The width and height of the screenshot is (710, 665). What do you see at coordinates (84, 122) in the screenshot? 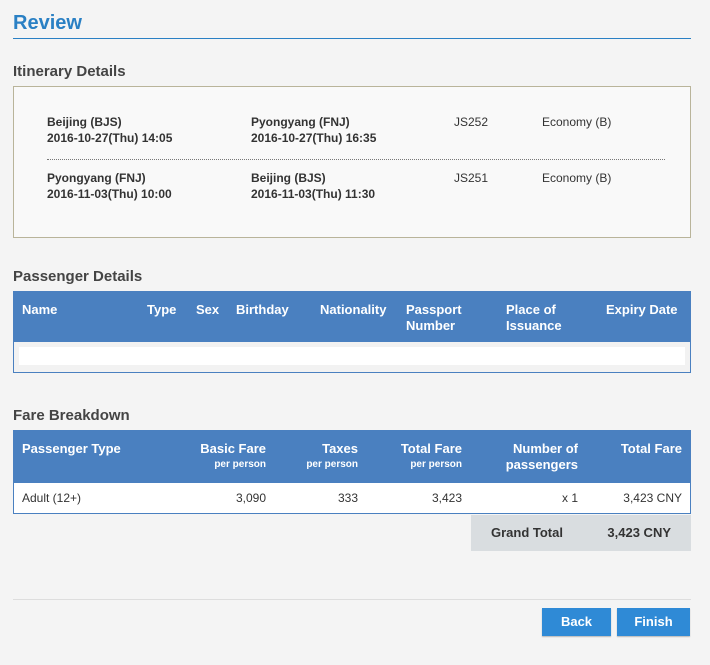
I see `departure-city: Beijing (BJS)` at bounding box center [84, 122].